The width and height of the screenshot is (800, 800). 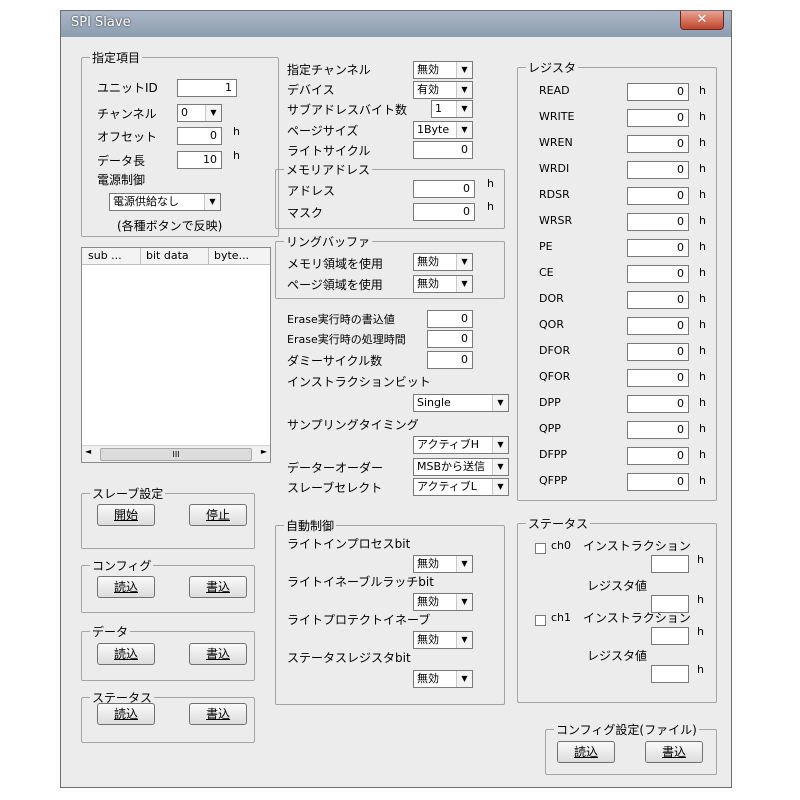 What do you see at coordinates (658, 196) in the screenshot?
I see `register-field-rdsr: 0` at bounding box center [658, 196].